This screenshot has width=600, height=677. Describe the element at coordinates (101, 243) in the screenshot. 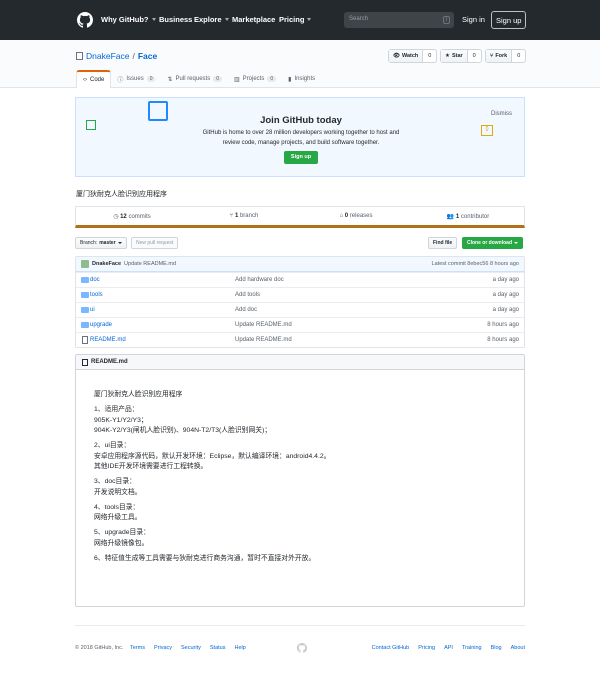

I see `branch-select-button: Branch: master` at that location.